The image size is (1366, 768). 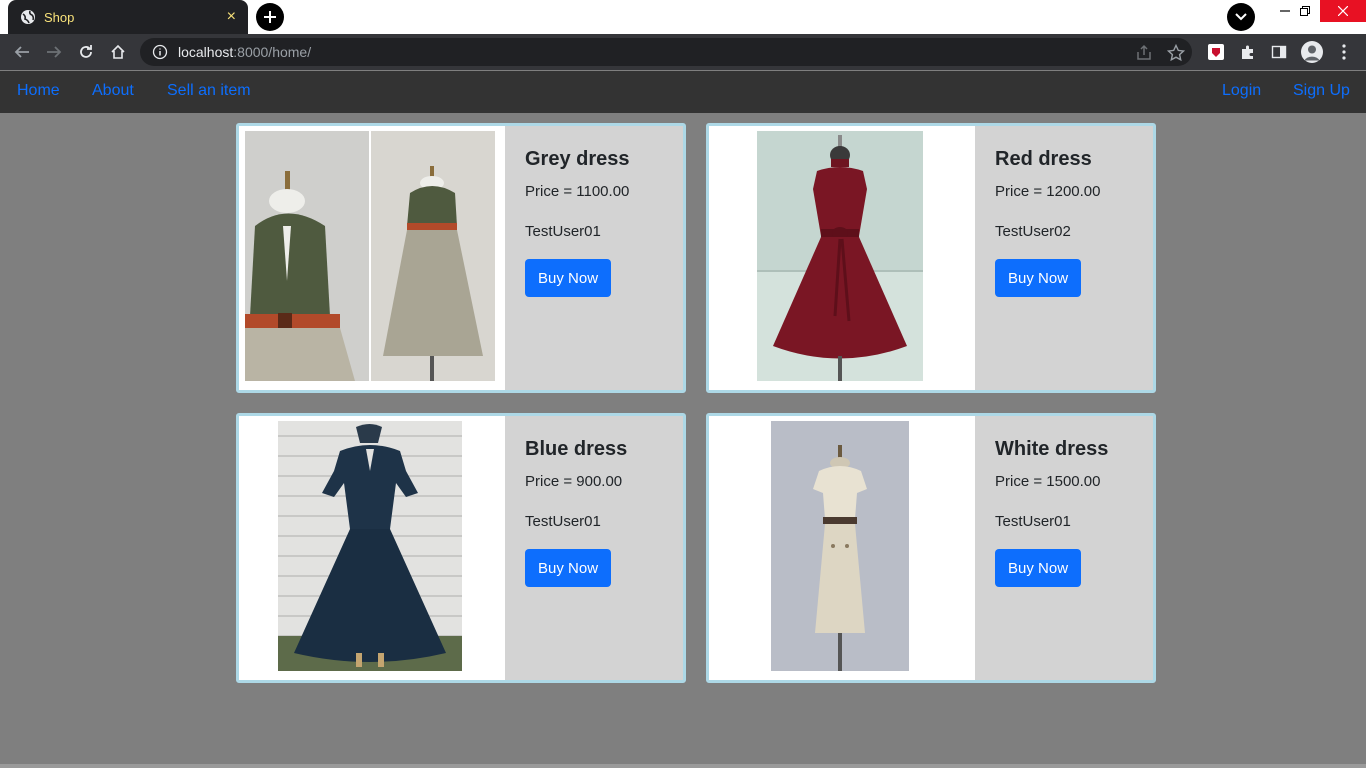 I want to click on plus-icon, so click(x=270, y=17).